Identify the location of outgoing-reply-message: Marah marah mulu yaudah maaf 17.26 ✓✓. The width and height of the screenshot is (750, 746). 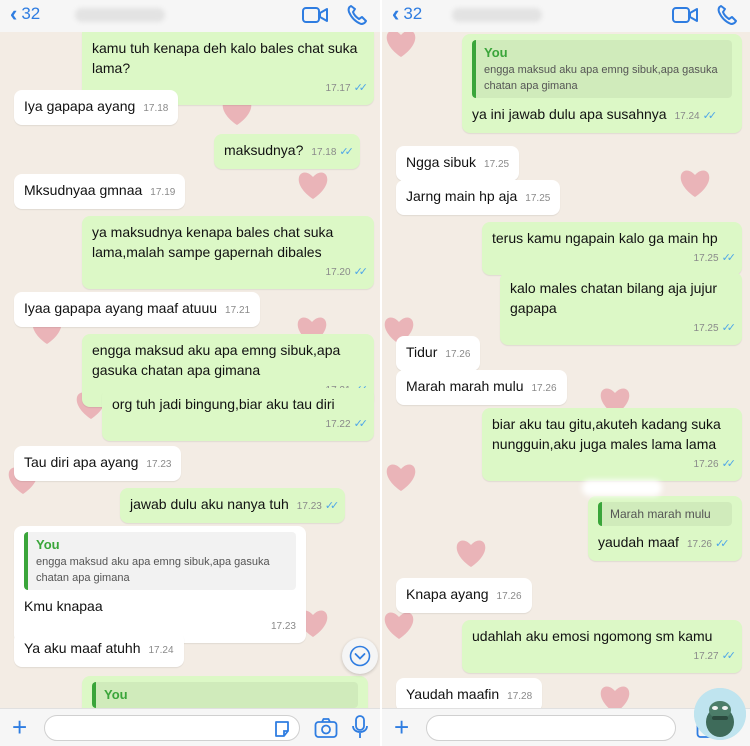
(665, 528).